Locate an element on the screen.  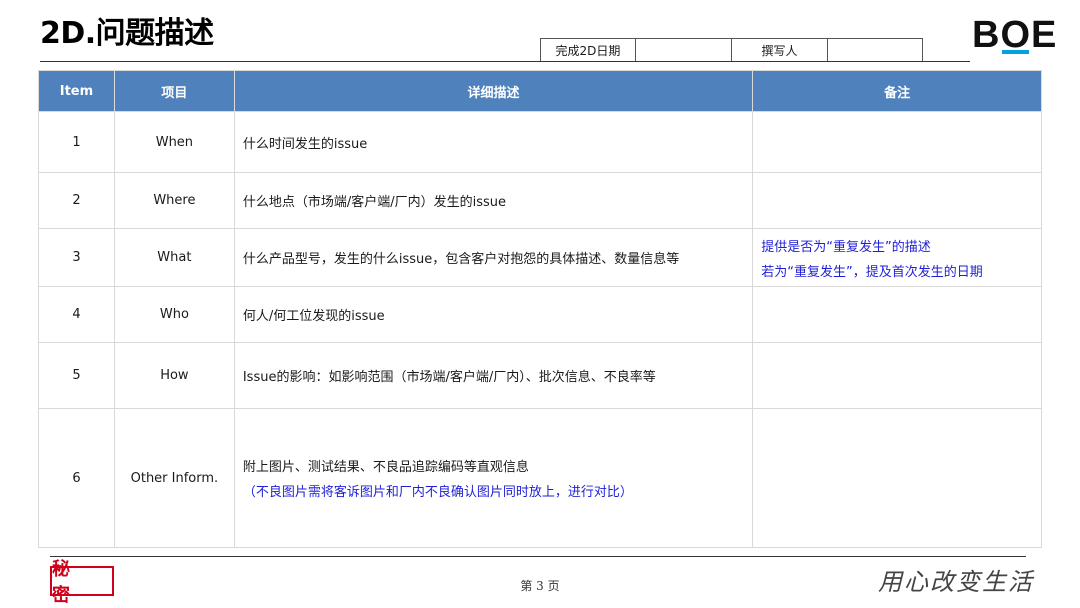
row-number: 2 is located at coordinates (76, 200).